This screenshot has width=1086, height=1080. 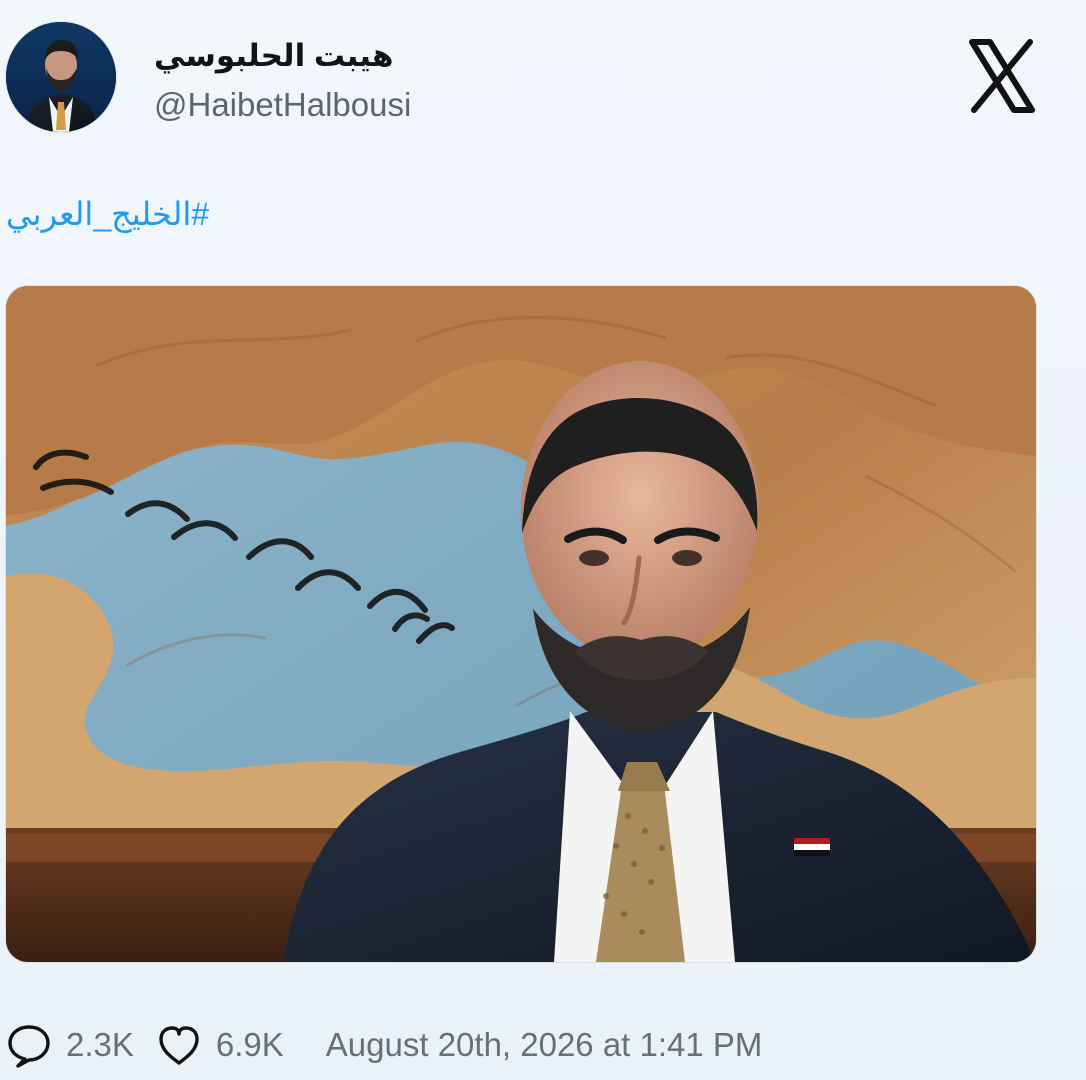 What do you see at coordinates (249, 1044) in the screenshot?
I see `like-count: 6.9K` at bounding box center [249, 1044].